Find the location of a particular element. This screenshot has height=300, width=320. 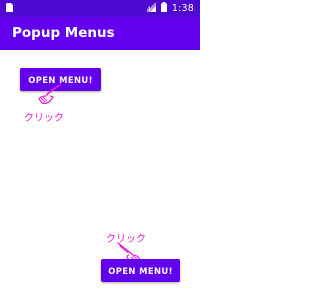

app-bar: Popup Menus is located at coordinates (100, 33).